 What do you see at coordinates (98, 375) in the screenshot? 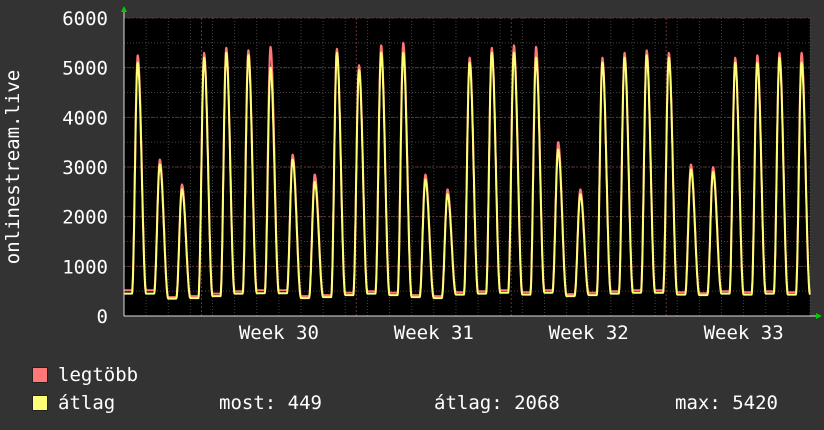
I see `legend-label-legtobb: legtöbb` at bounding box center [98, 375].